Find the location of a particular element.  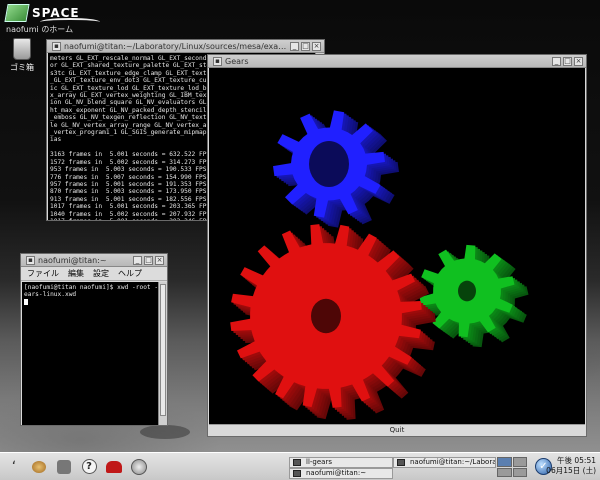

task-terminal-home: naofumi@titan:~ is located at coordinates (341, 473).